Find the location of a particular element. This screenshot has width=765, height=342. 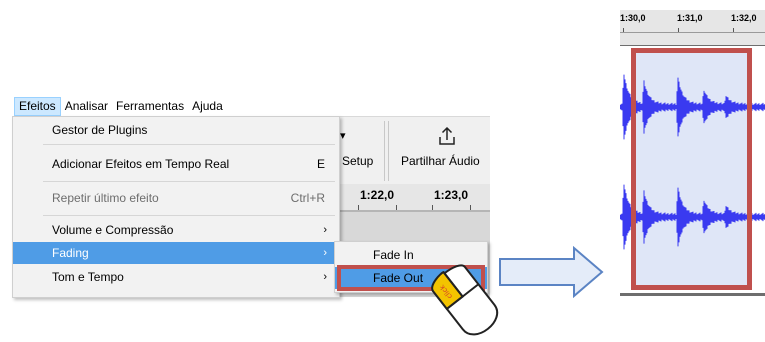

menu-bar: Efeitos Analisar Ferramentas Ajuda is located at coordinates (120, 106).